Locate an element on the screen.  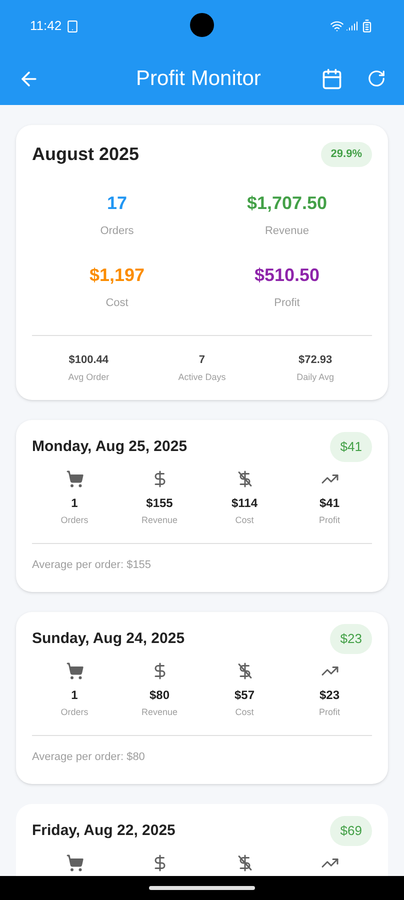
stat-value: $57 is located at coordinates (244, 695).